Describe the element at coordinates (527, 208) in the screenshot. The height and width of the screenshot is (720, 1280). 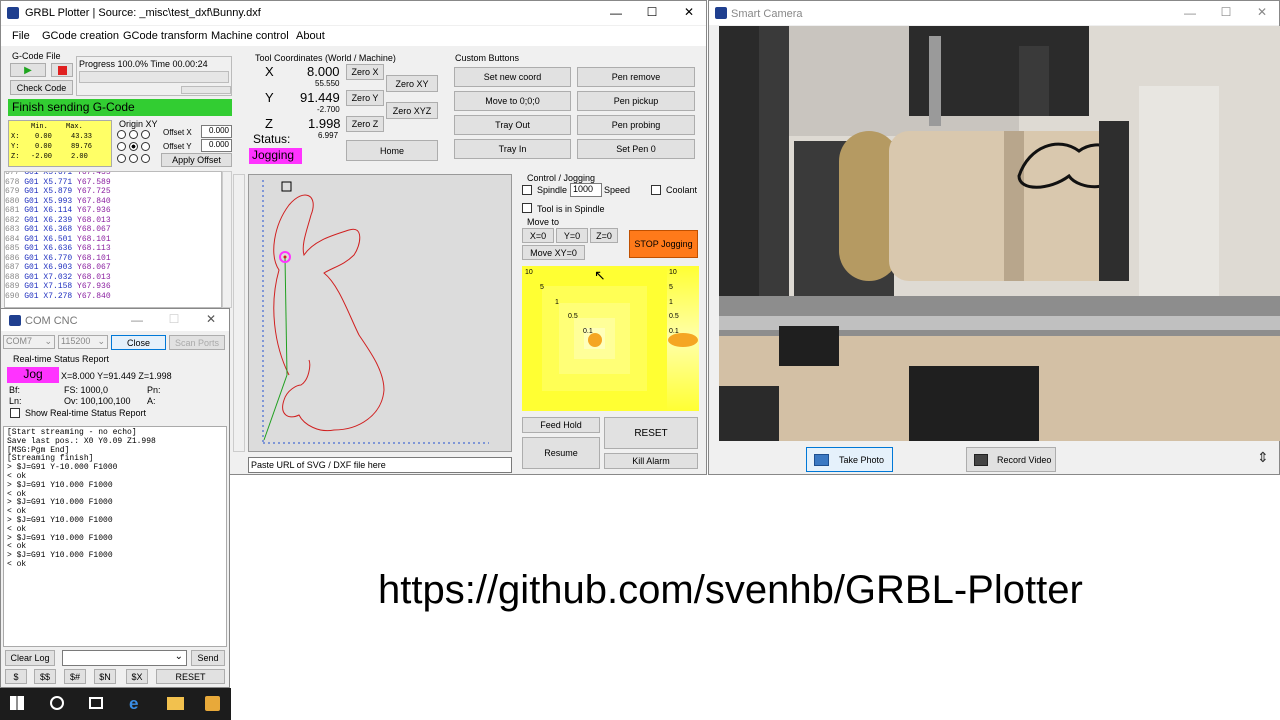
I see `tool-in-spindle-checkbox` at that location.